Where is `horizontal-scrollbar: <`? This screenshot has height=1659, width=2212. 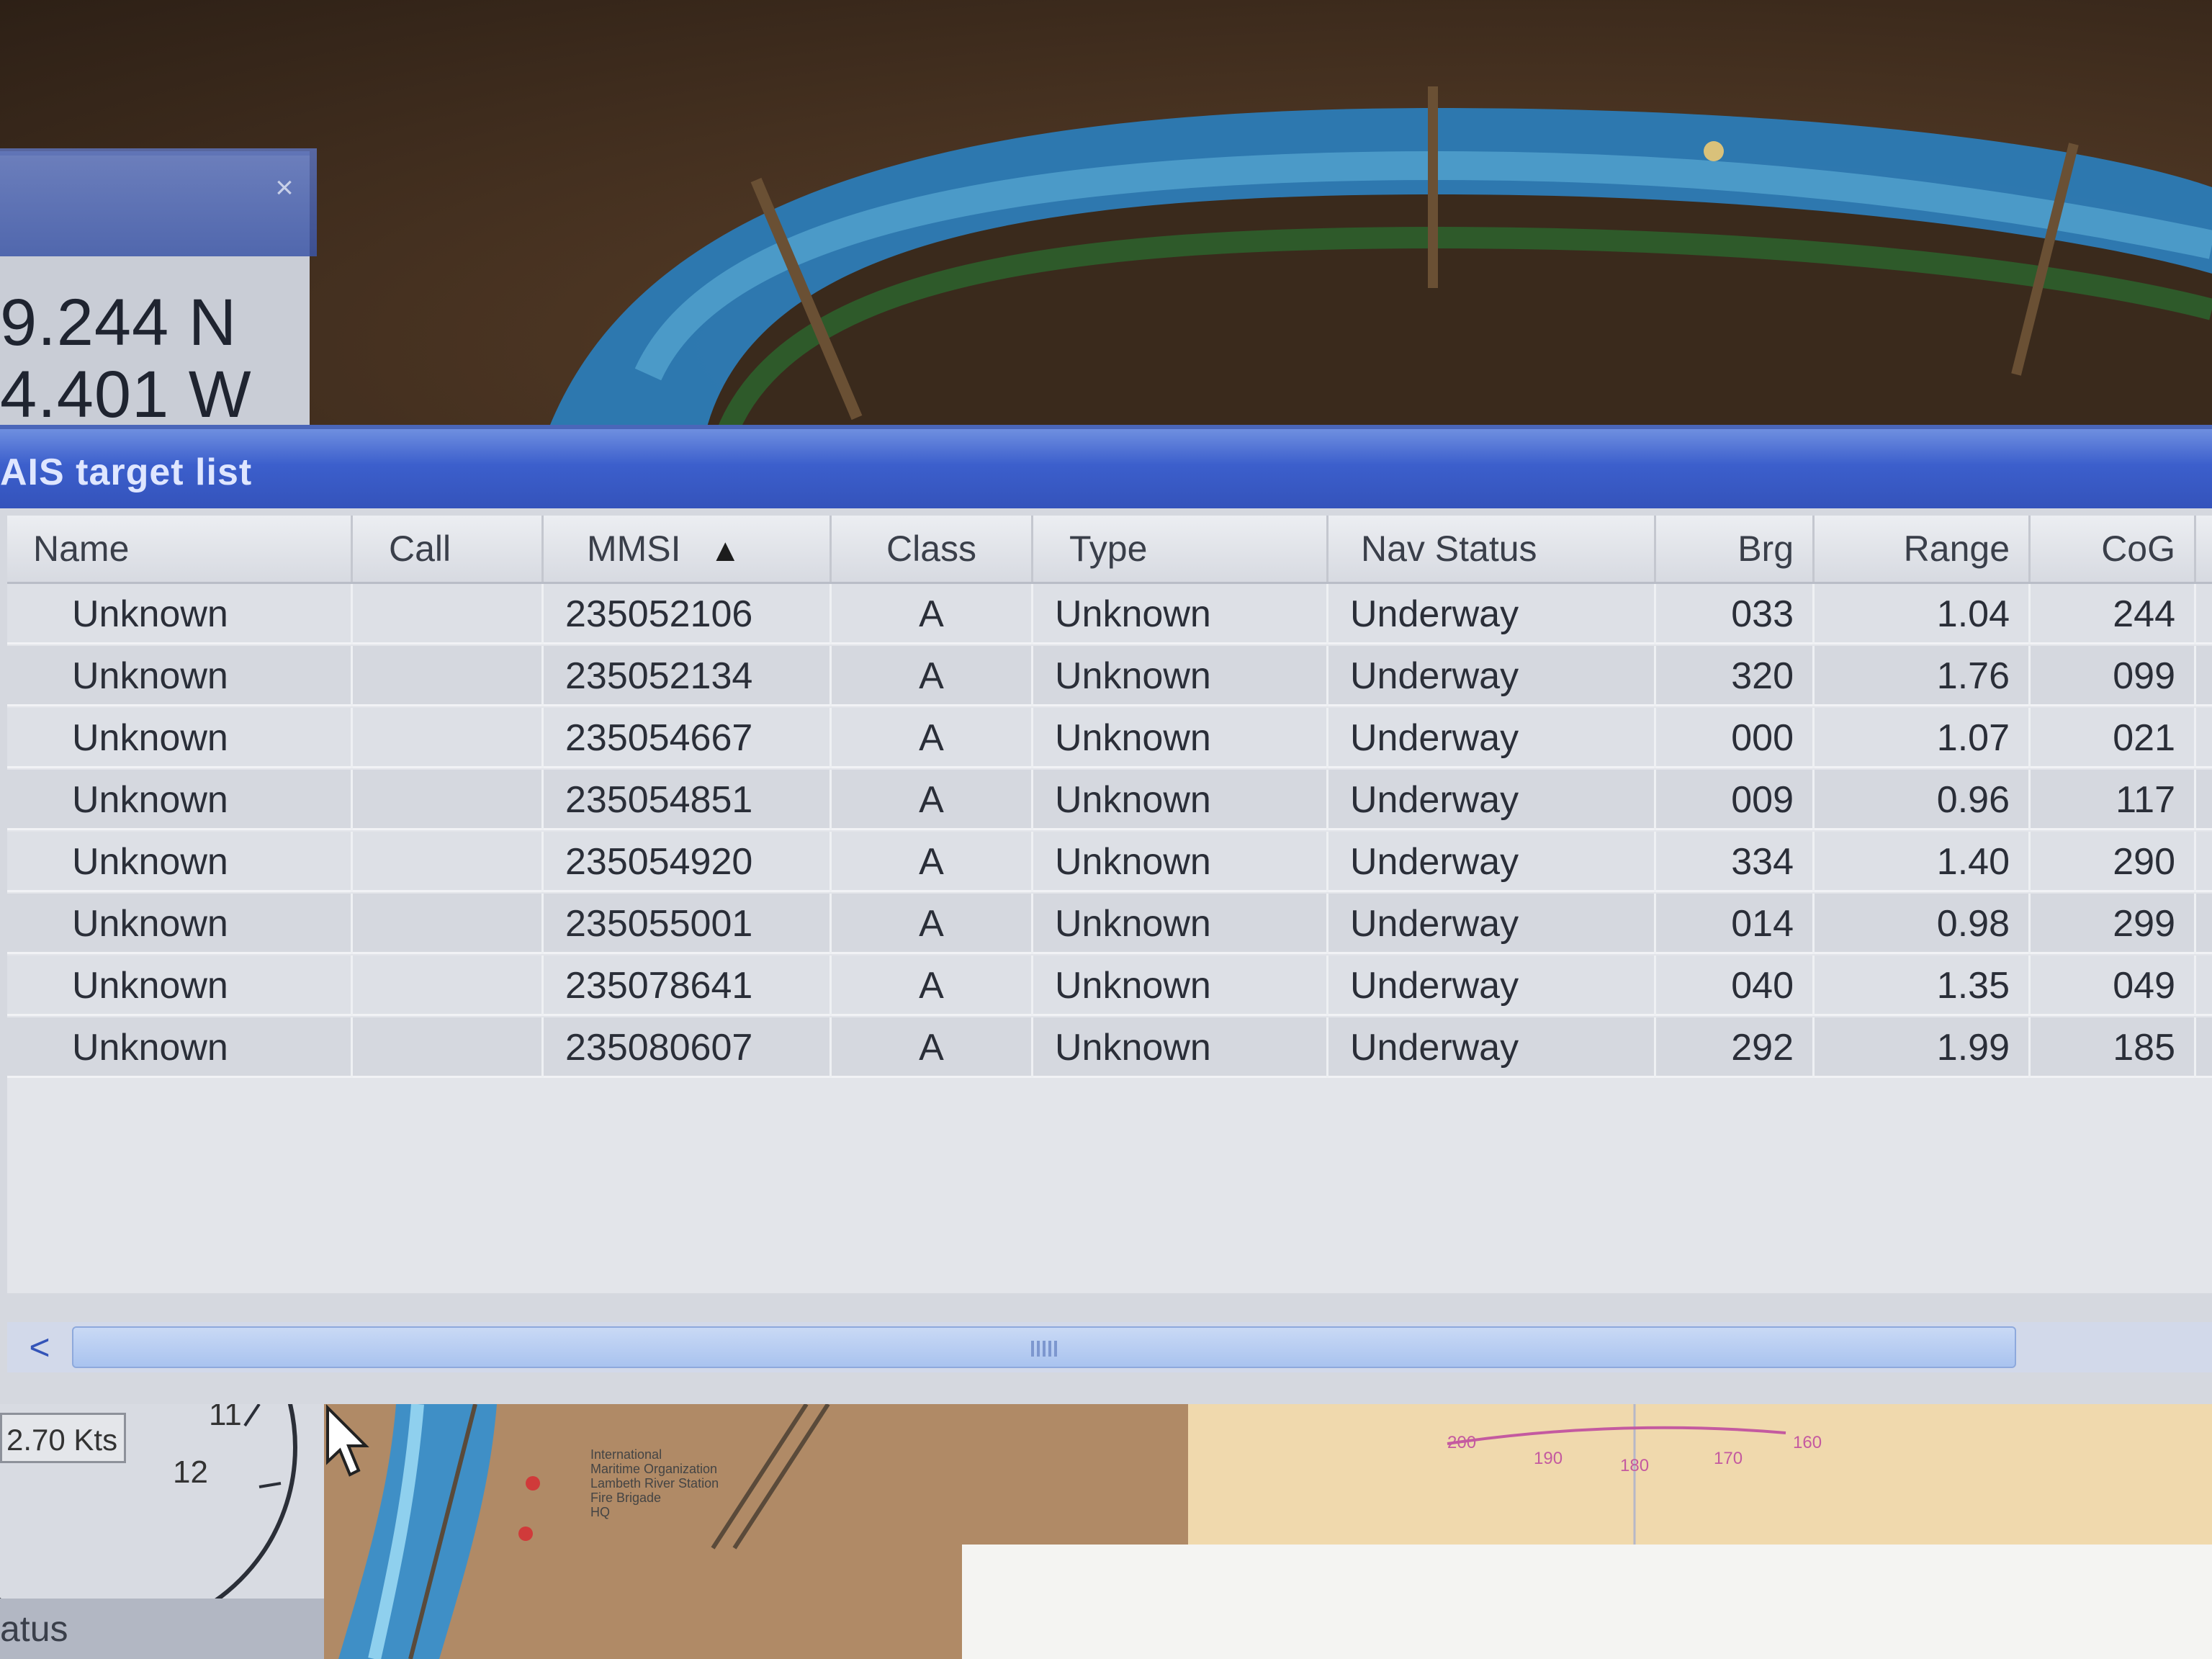 horizontal-scrollbar: < is located at coordinates (1109, 1347).